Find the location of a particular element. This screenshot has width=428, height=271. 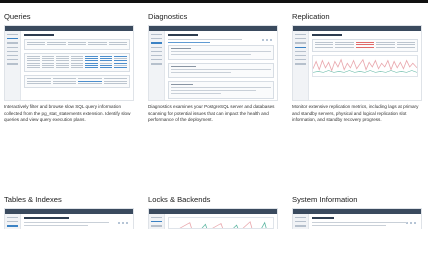

locks-chart is located at coordinates (221, 223).